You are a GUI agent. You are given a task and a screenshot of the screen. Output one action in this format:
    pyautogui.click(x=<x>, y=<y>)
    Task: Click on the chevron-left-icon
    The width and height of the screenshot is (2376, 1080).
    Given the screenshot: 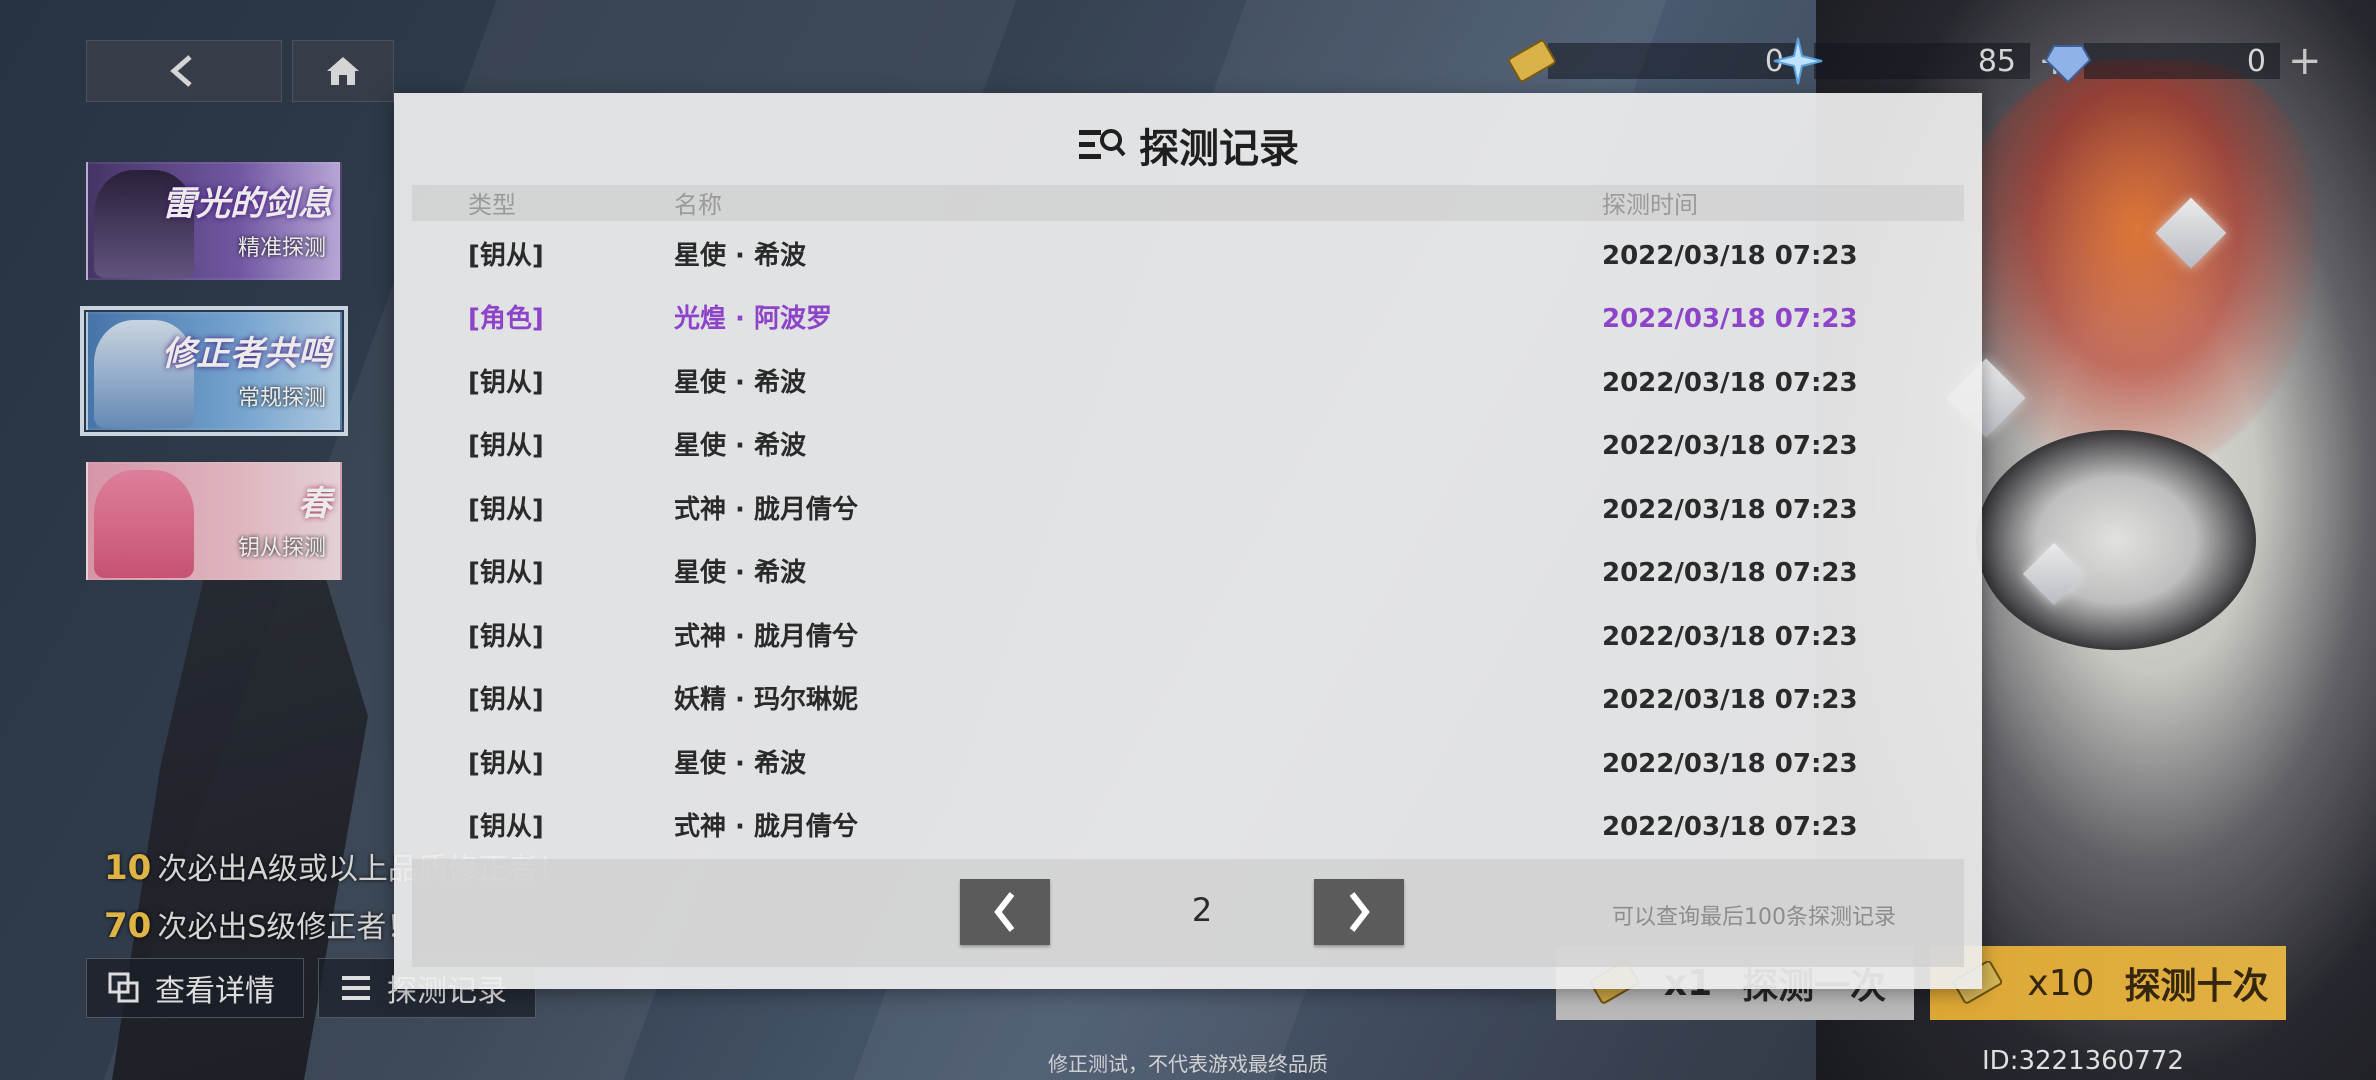 What is the action you would take?
    pyautogui.click(x=1004, y=912)
    